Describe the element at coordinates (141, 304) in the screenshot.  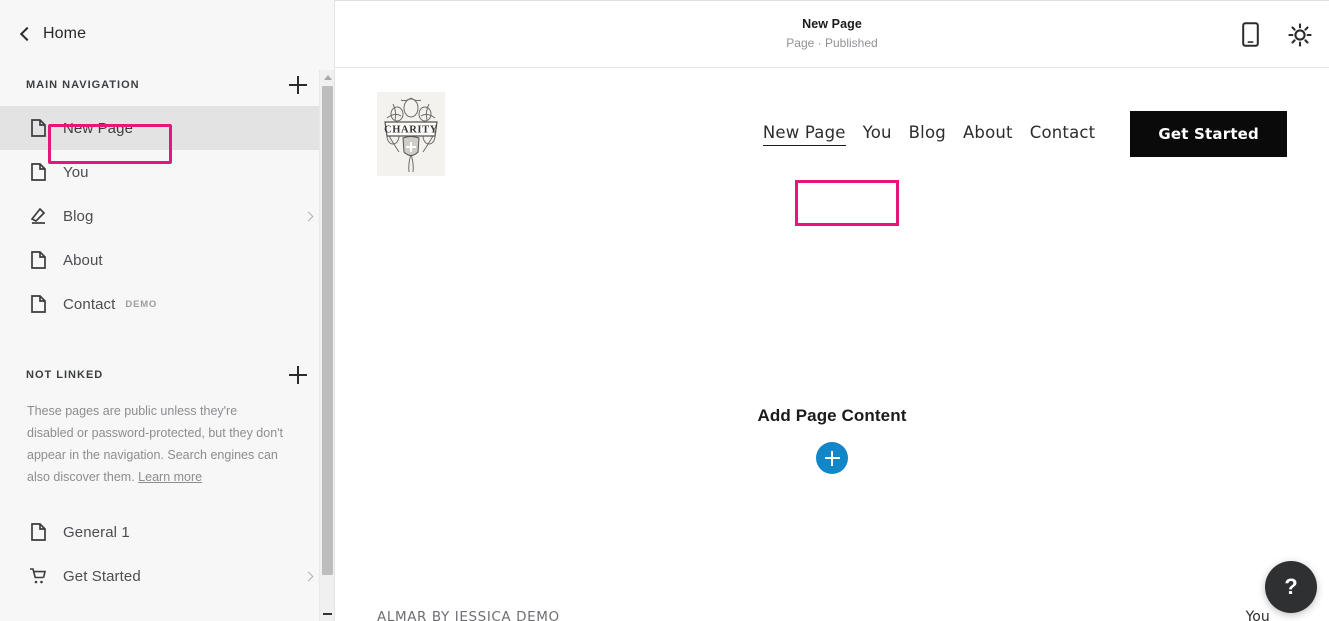
I see `status-badge-demo: DEMO` at that location.